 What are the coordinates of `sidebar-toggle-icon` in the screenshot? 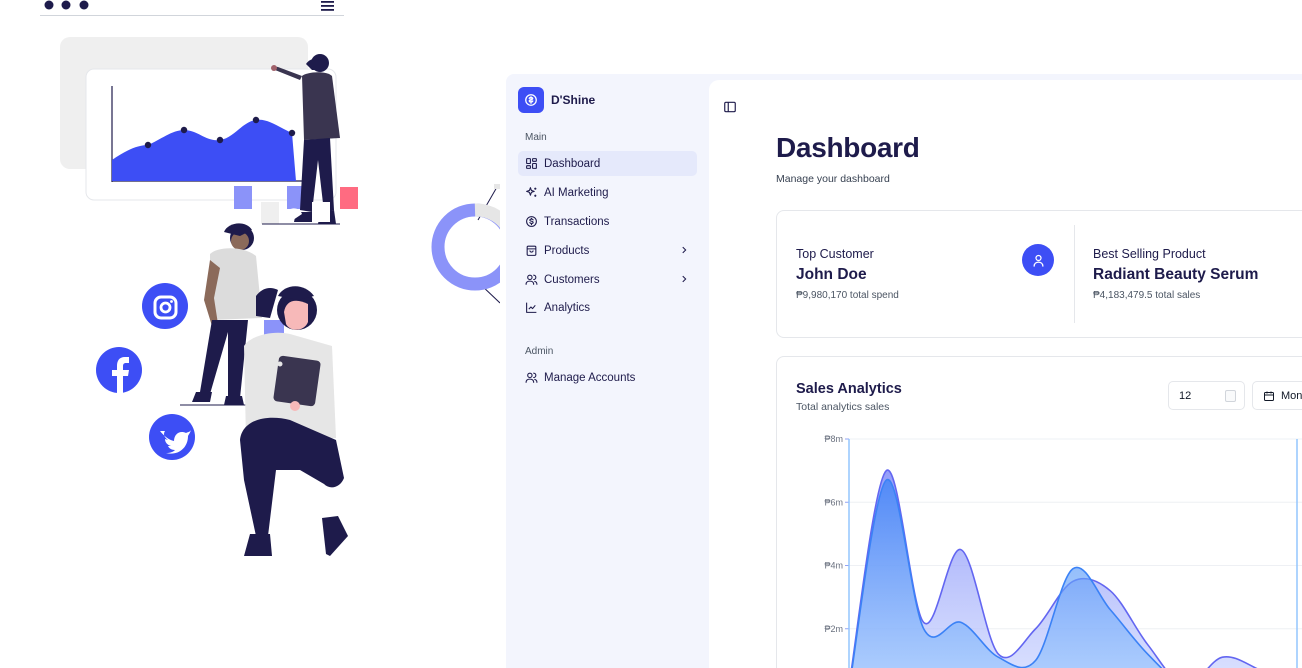 It's located at (730, 107).